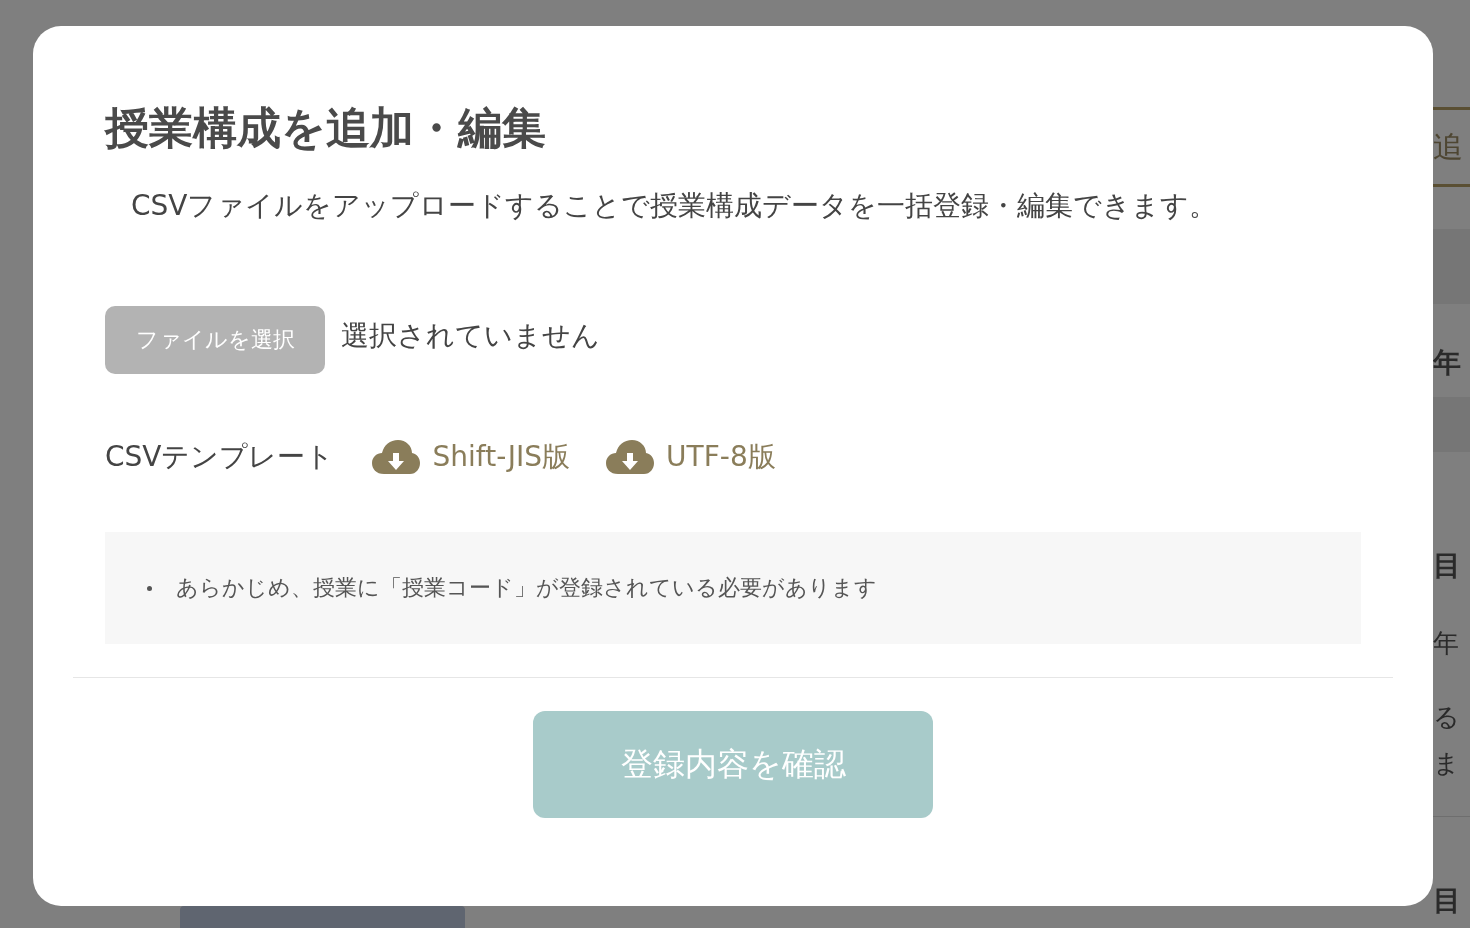 The image size is (1470, 928). Describe the element at coordinates (675, 206) in the screenshot. I see `description: CSVファイルをアップロードすることで授業構成データを一括登録・編集できます。` at that location.